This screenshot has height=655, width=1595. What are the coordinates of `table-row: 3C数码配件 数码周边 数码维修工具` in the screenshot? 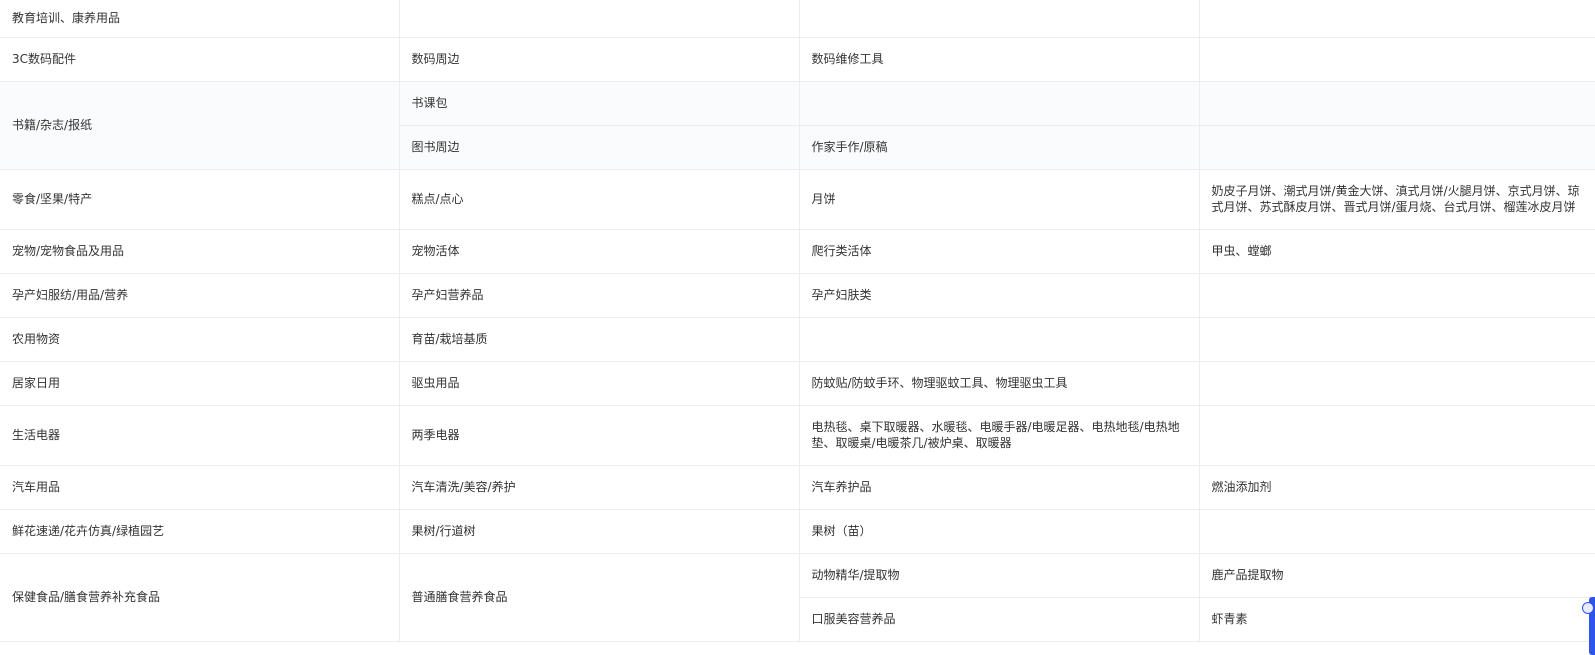 It's located at (797, 59).